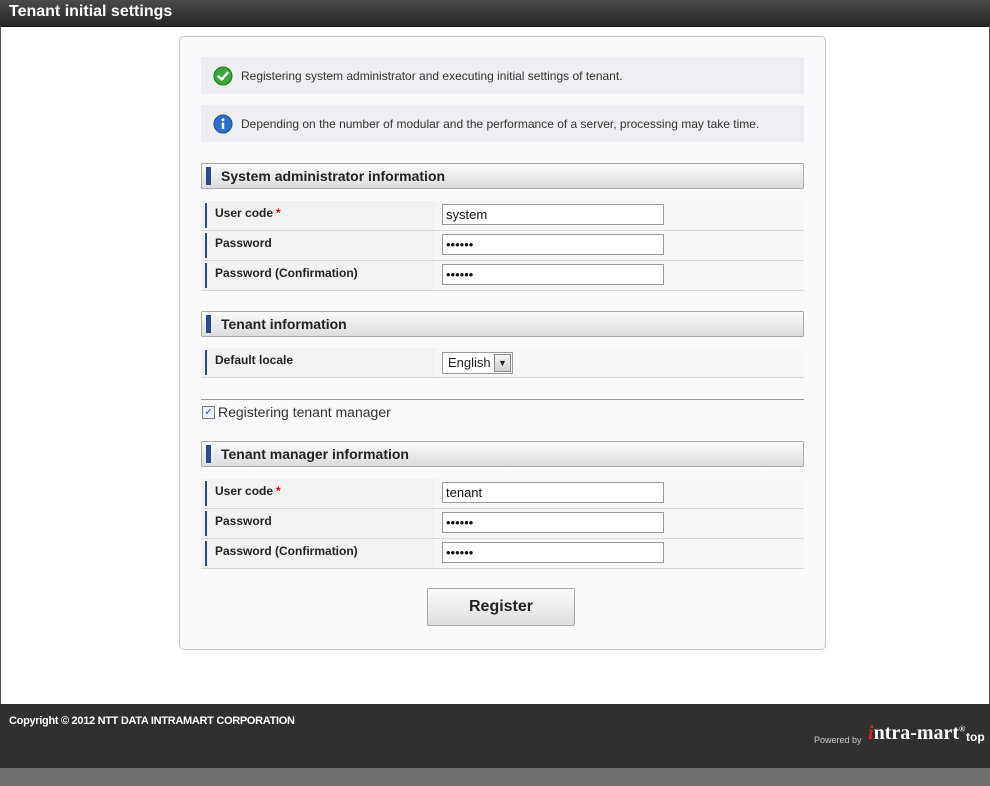  Describe the element at coordinates (553, 522) in the screenshot. I see `manager-password-input` at that location.